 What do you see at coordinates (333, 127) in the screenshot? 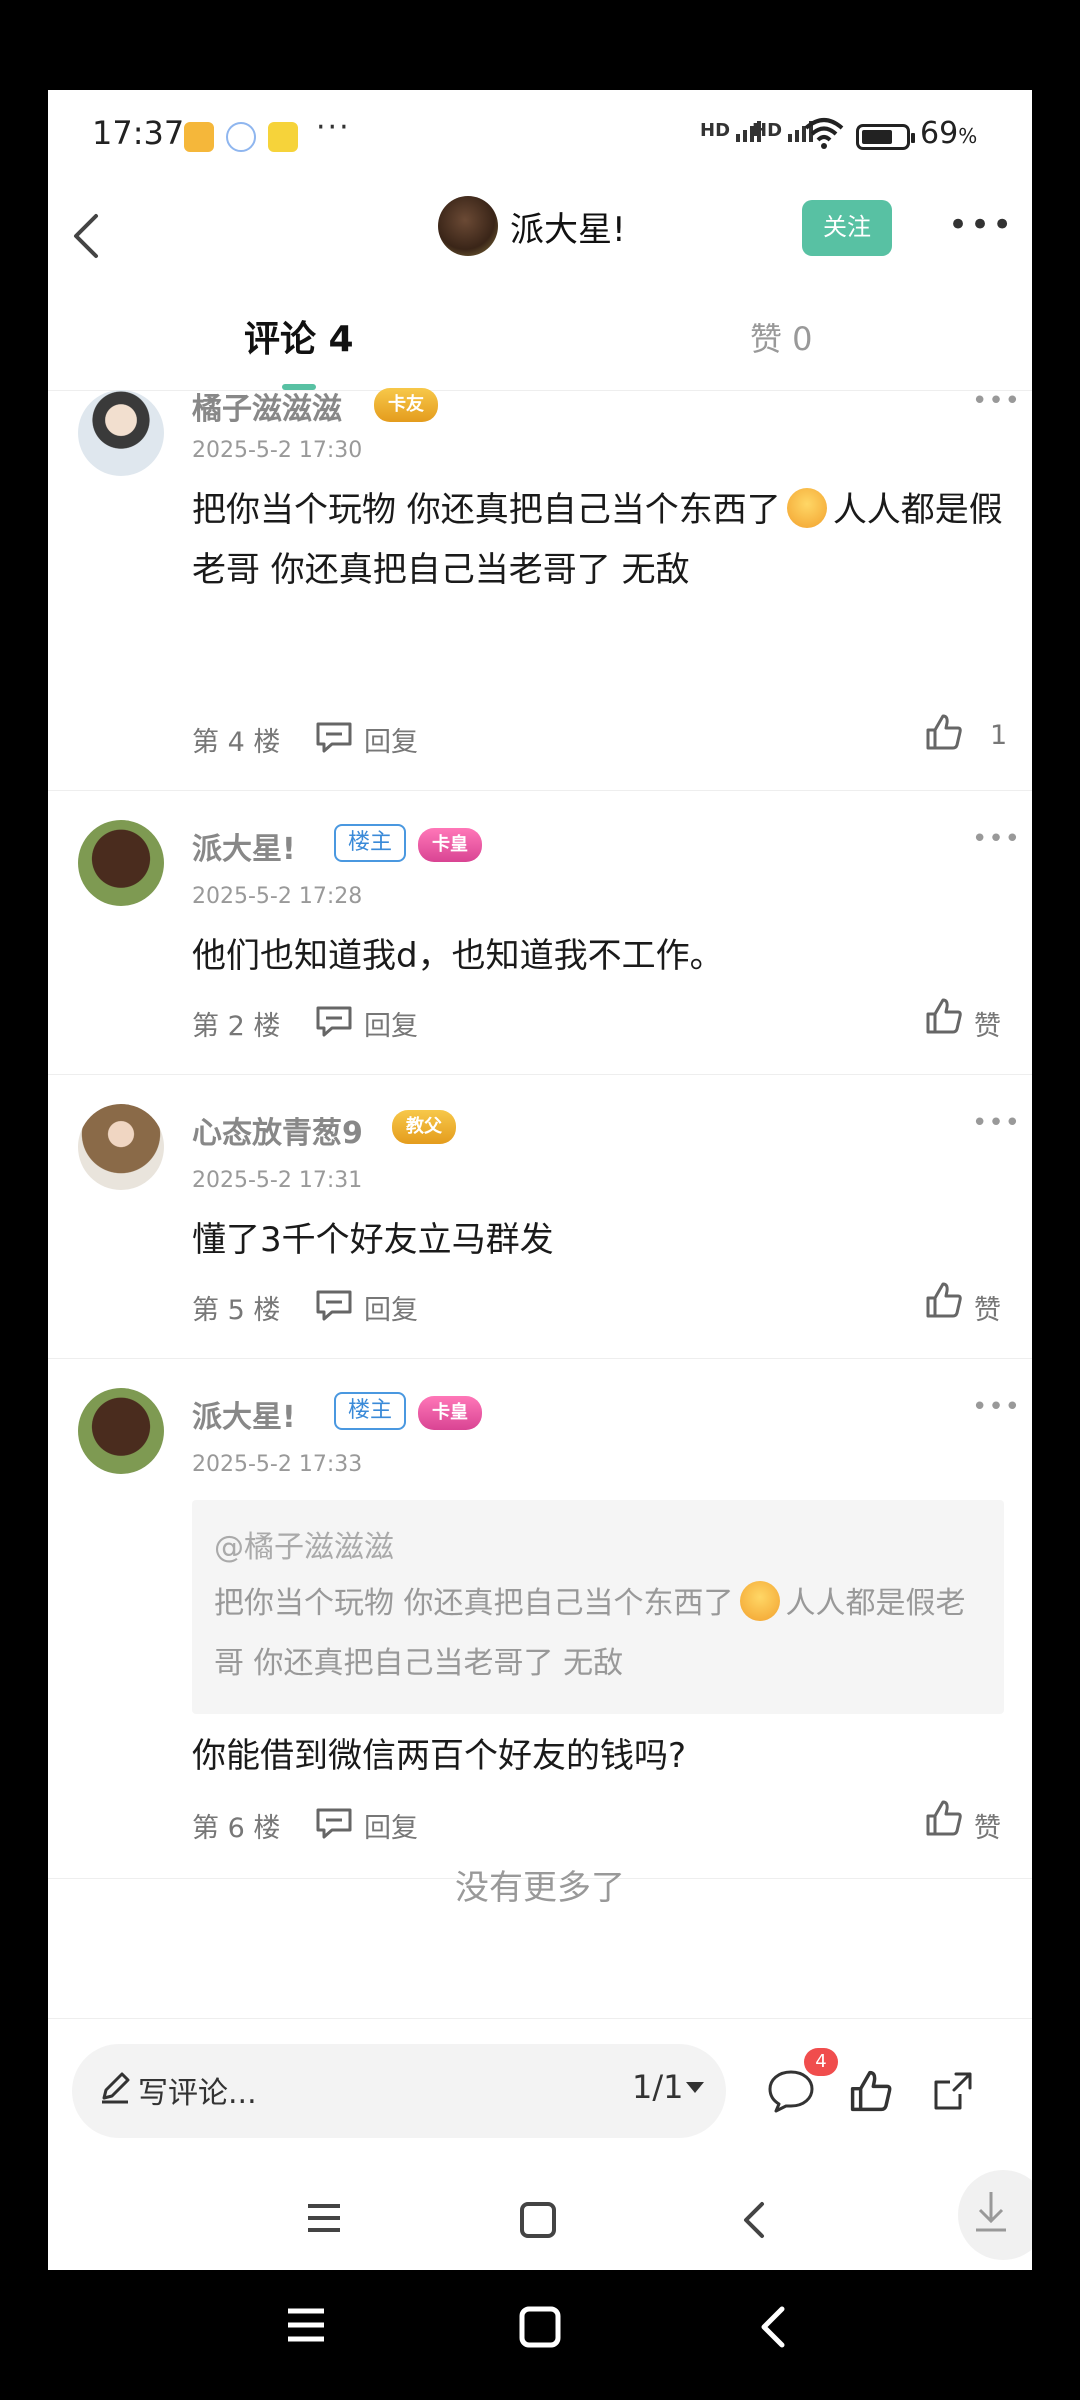
I see `more-notifications-icon: ···` at bounding box center [333, 127].